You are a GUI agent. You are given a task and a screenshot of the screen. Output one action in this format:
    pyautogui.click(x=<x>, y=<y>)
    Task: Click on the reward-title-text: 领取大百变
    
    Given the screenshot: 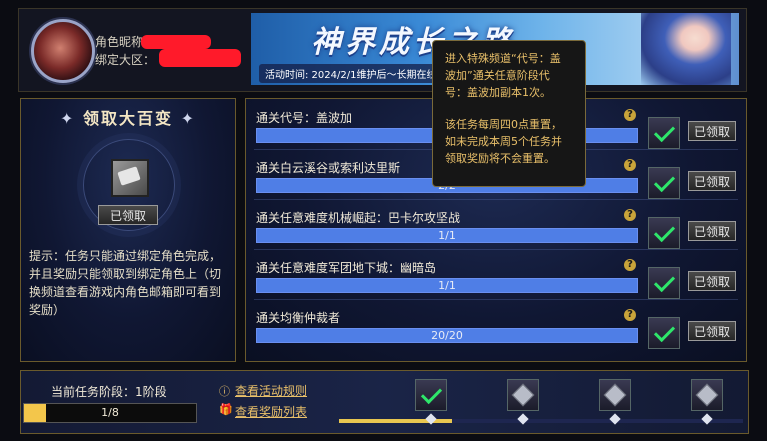 What is the action you would take?
    pyautogui.click(x=127, y=118)
    